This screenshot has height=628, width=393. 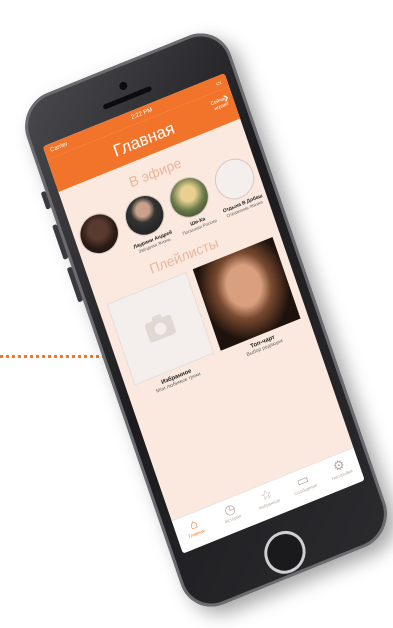 I want to click on battery-icon: ▭, so click(x=219, y=83).